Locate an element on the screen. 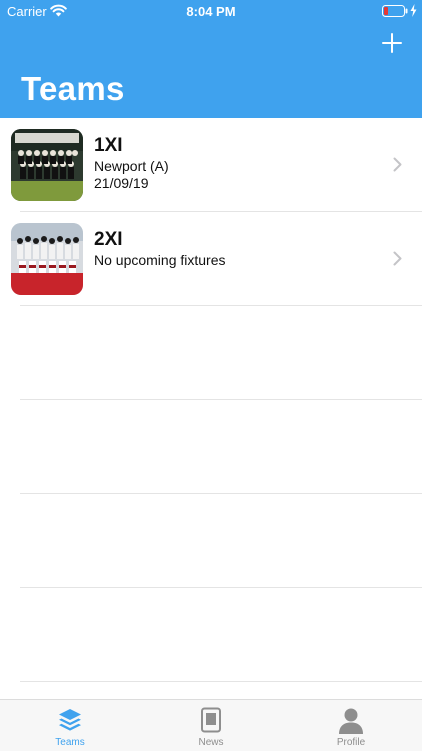 The image size is (422, 751). tab-news: News is located at coordinates (211, 725).